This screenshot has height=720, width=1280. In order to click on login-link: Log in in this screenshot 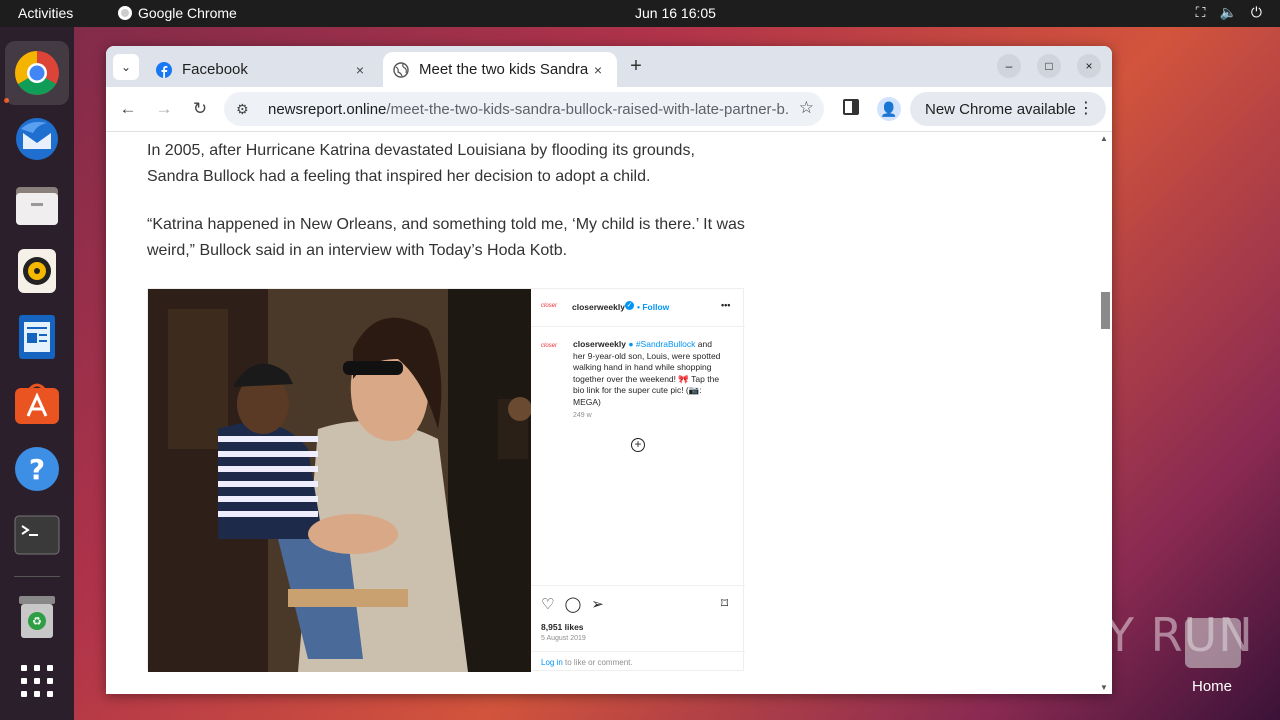, I will do `click(552, 662)`.